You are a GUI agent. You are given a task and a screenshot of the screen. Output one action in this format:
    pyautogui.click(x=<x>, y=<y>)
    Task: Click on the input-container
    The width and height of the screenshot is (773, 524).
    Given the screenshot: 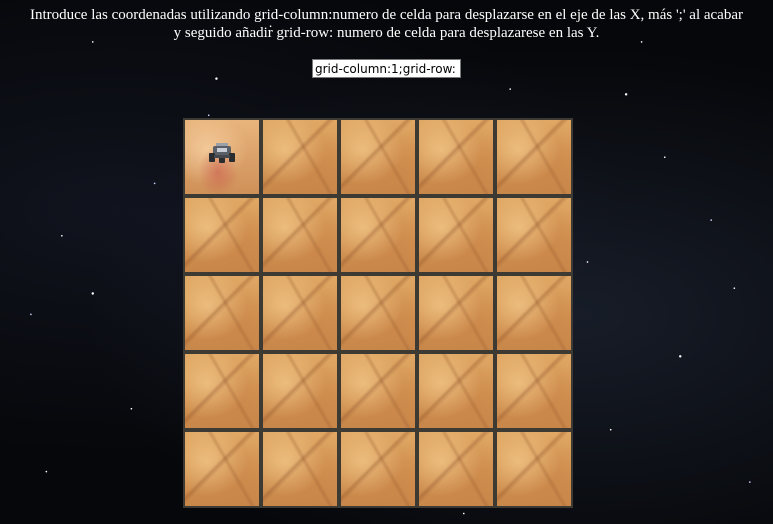 What is the action you would take?
    pyautogui.click(x=386, y=68)
    